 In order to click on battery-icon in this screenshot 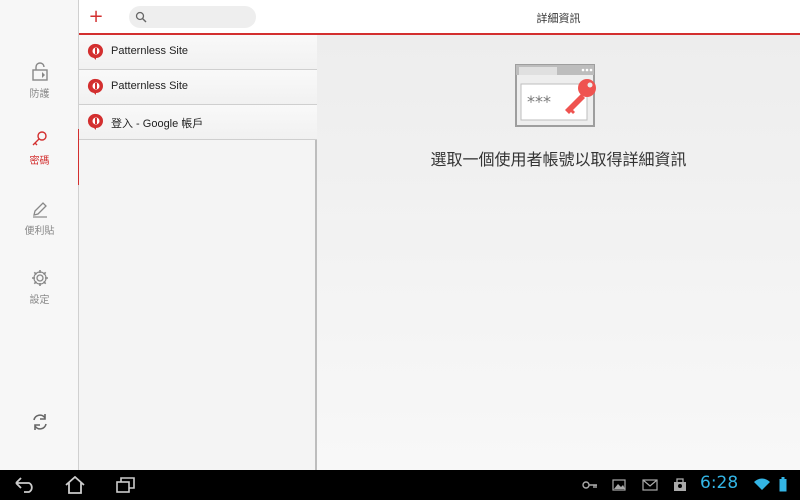, I will do `click(783, 484)`.